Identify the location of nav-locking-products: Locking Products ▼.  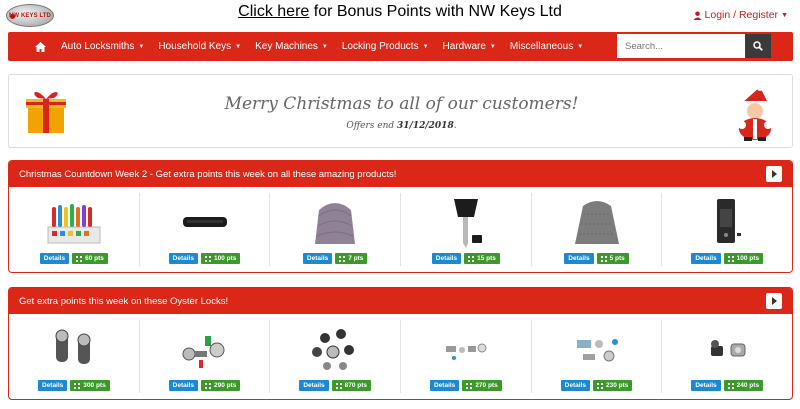
(385, 46).